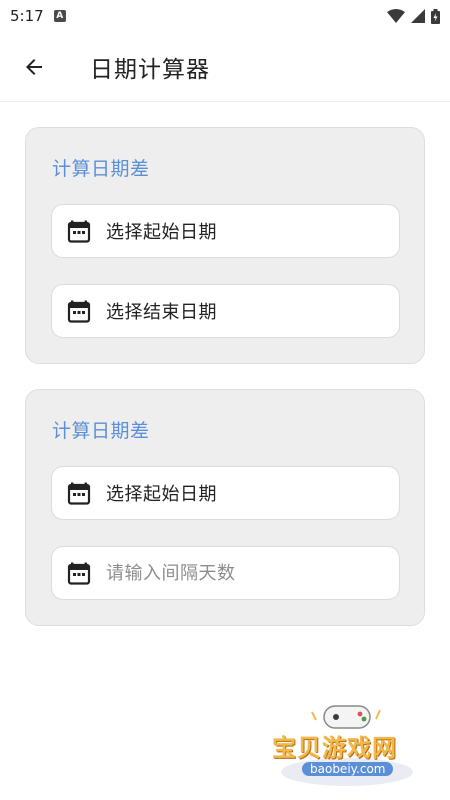  Describe the element at coordinates (396, 16) in the screenshot. I see `wifi-icon` at that location.